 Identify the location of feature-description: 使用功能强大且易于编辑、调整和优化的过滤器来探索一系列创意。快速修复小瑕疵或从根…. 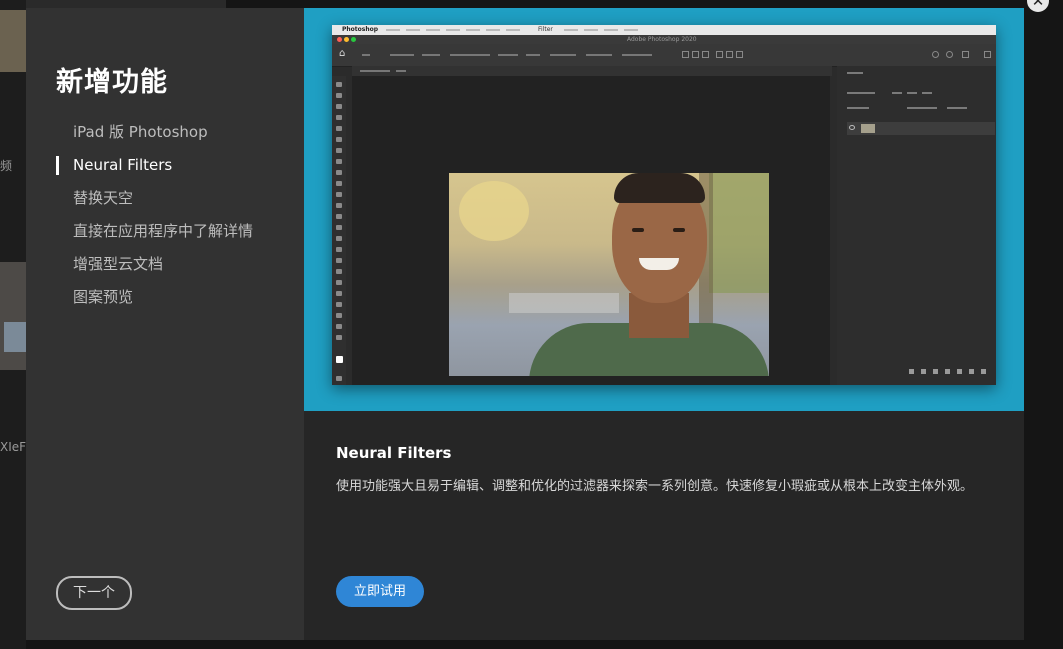
(655, 486).